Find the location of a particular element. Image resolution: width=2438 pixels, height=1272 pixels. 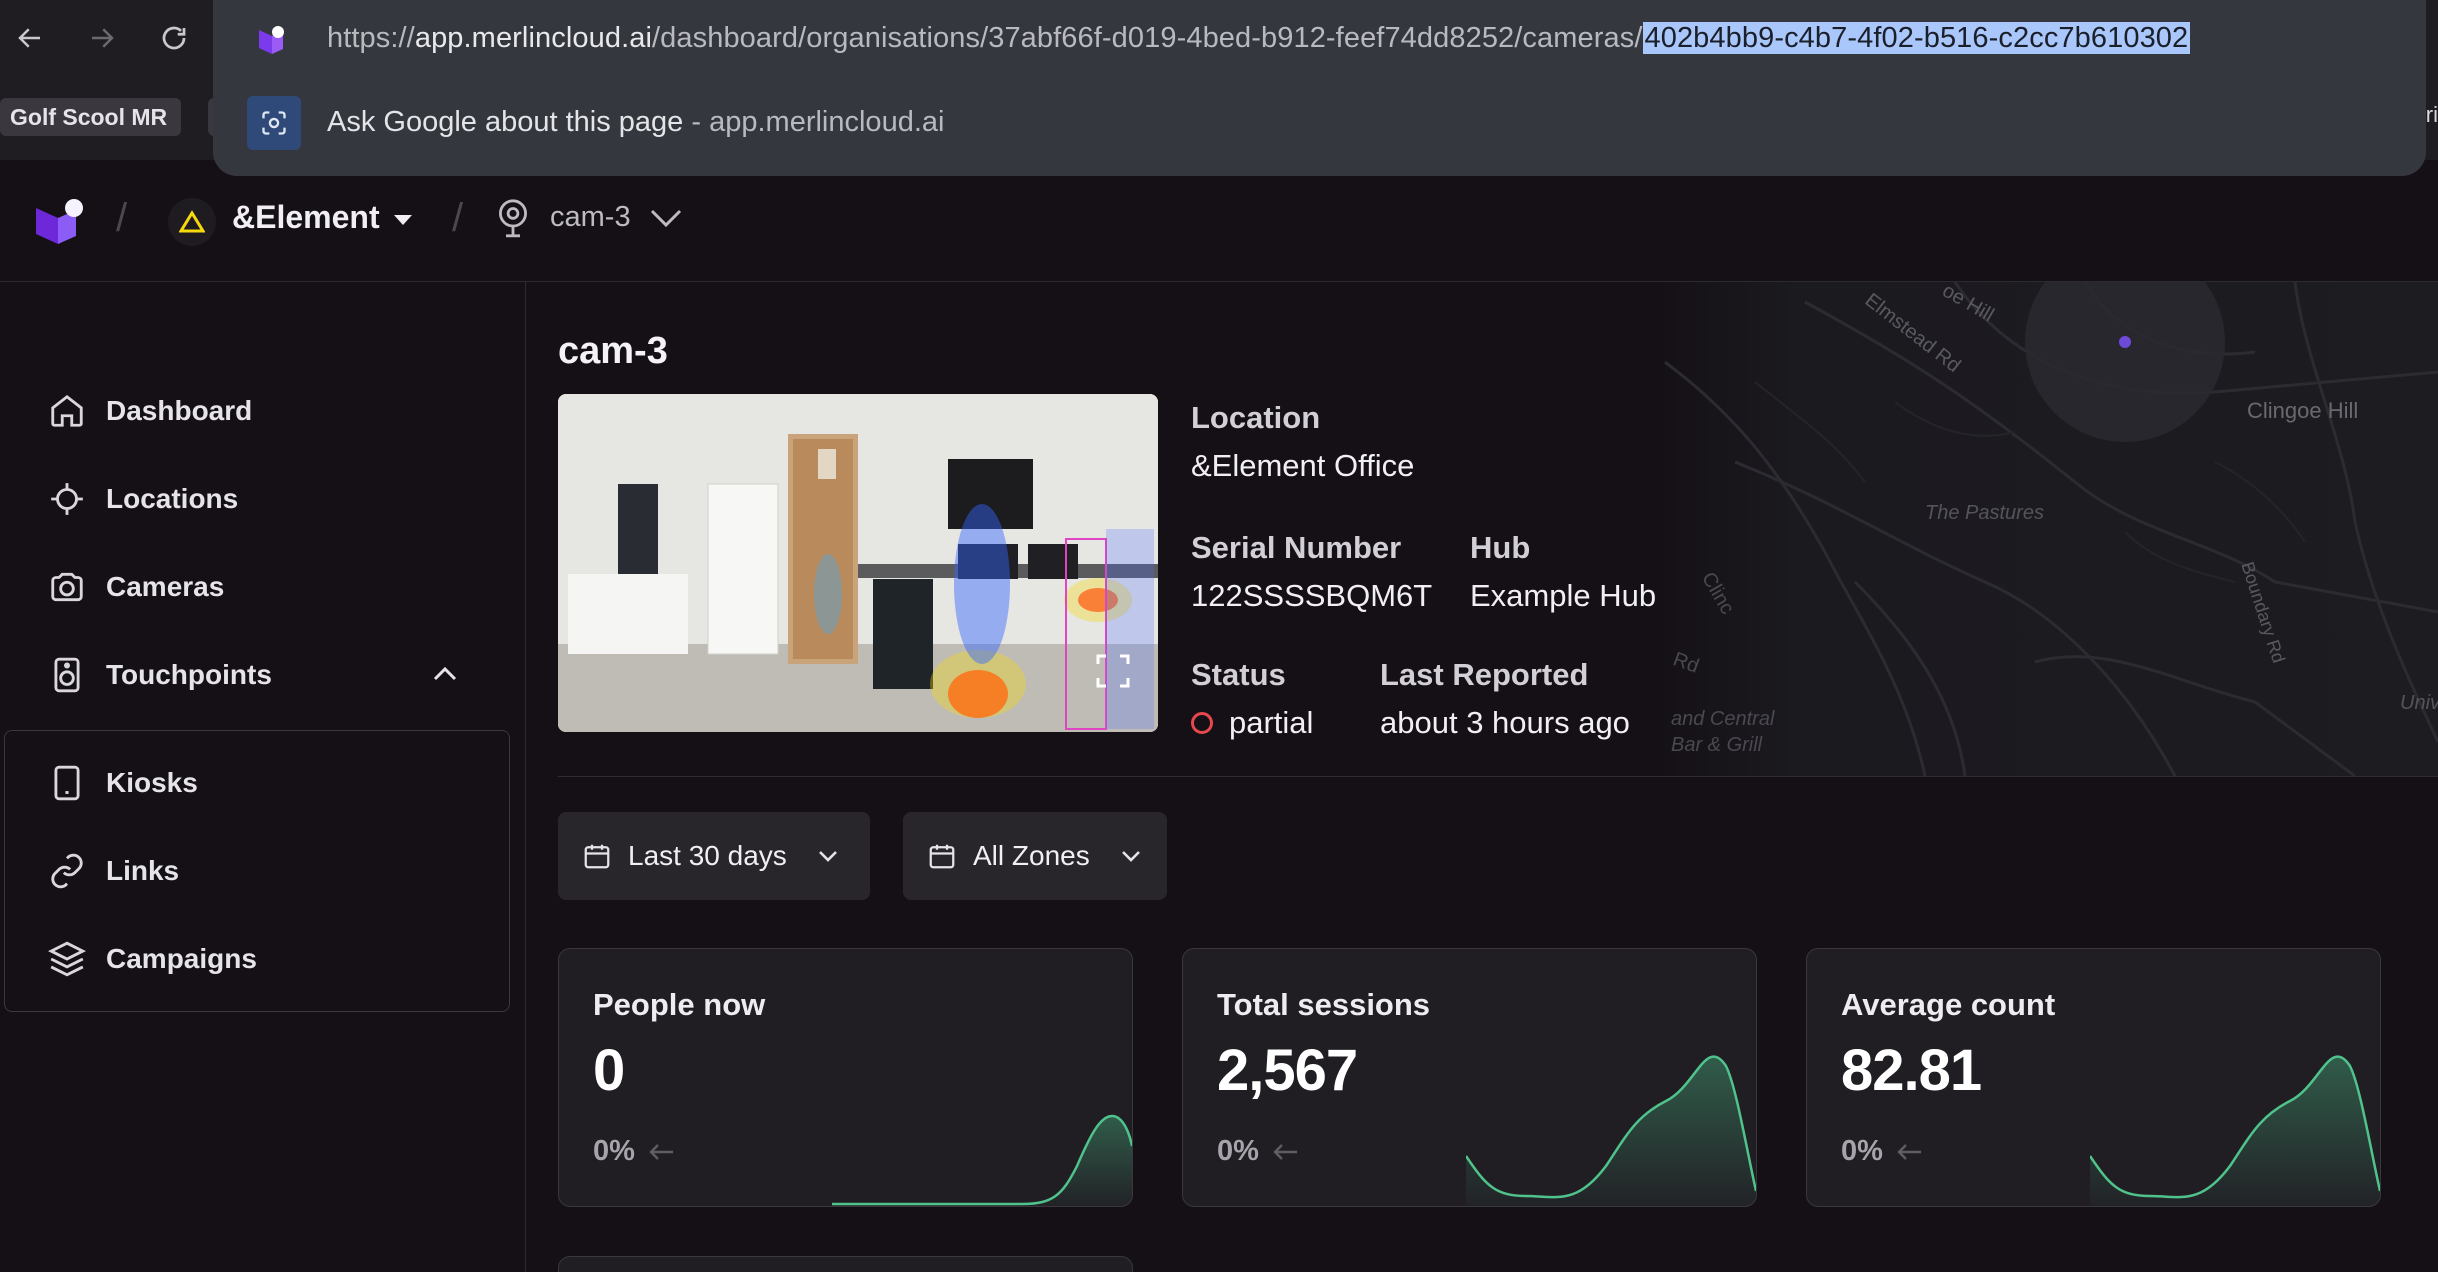

stat-card-average-count: Average count 82.81 0% is located at coordinates (2093, 1077).